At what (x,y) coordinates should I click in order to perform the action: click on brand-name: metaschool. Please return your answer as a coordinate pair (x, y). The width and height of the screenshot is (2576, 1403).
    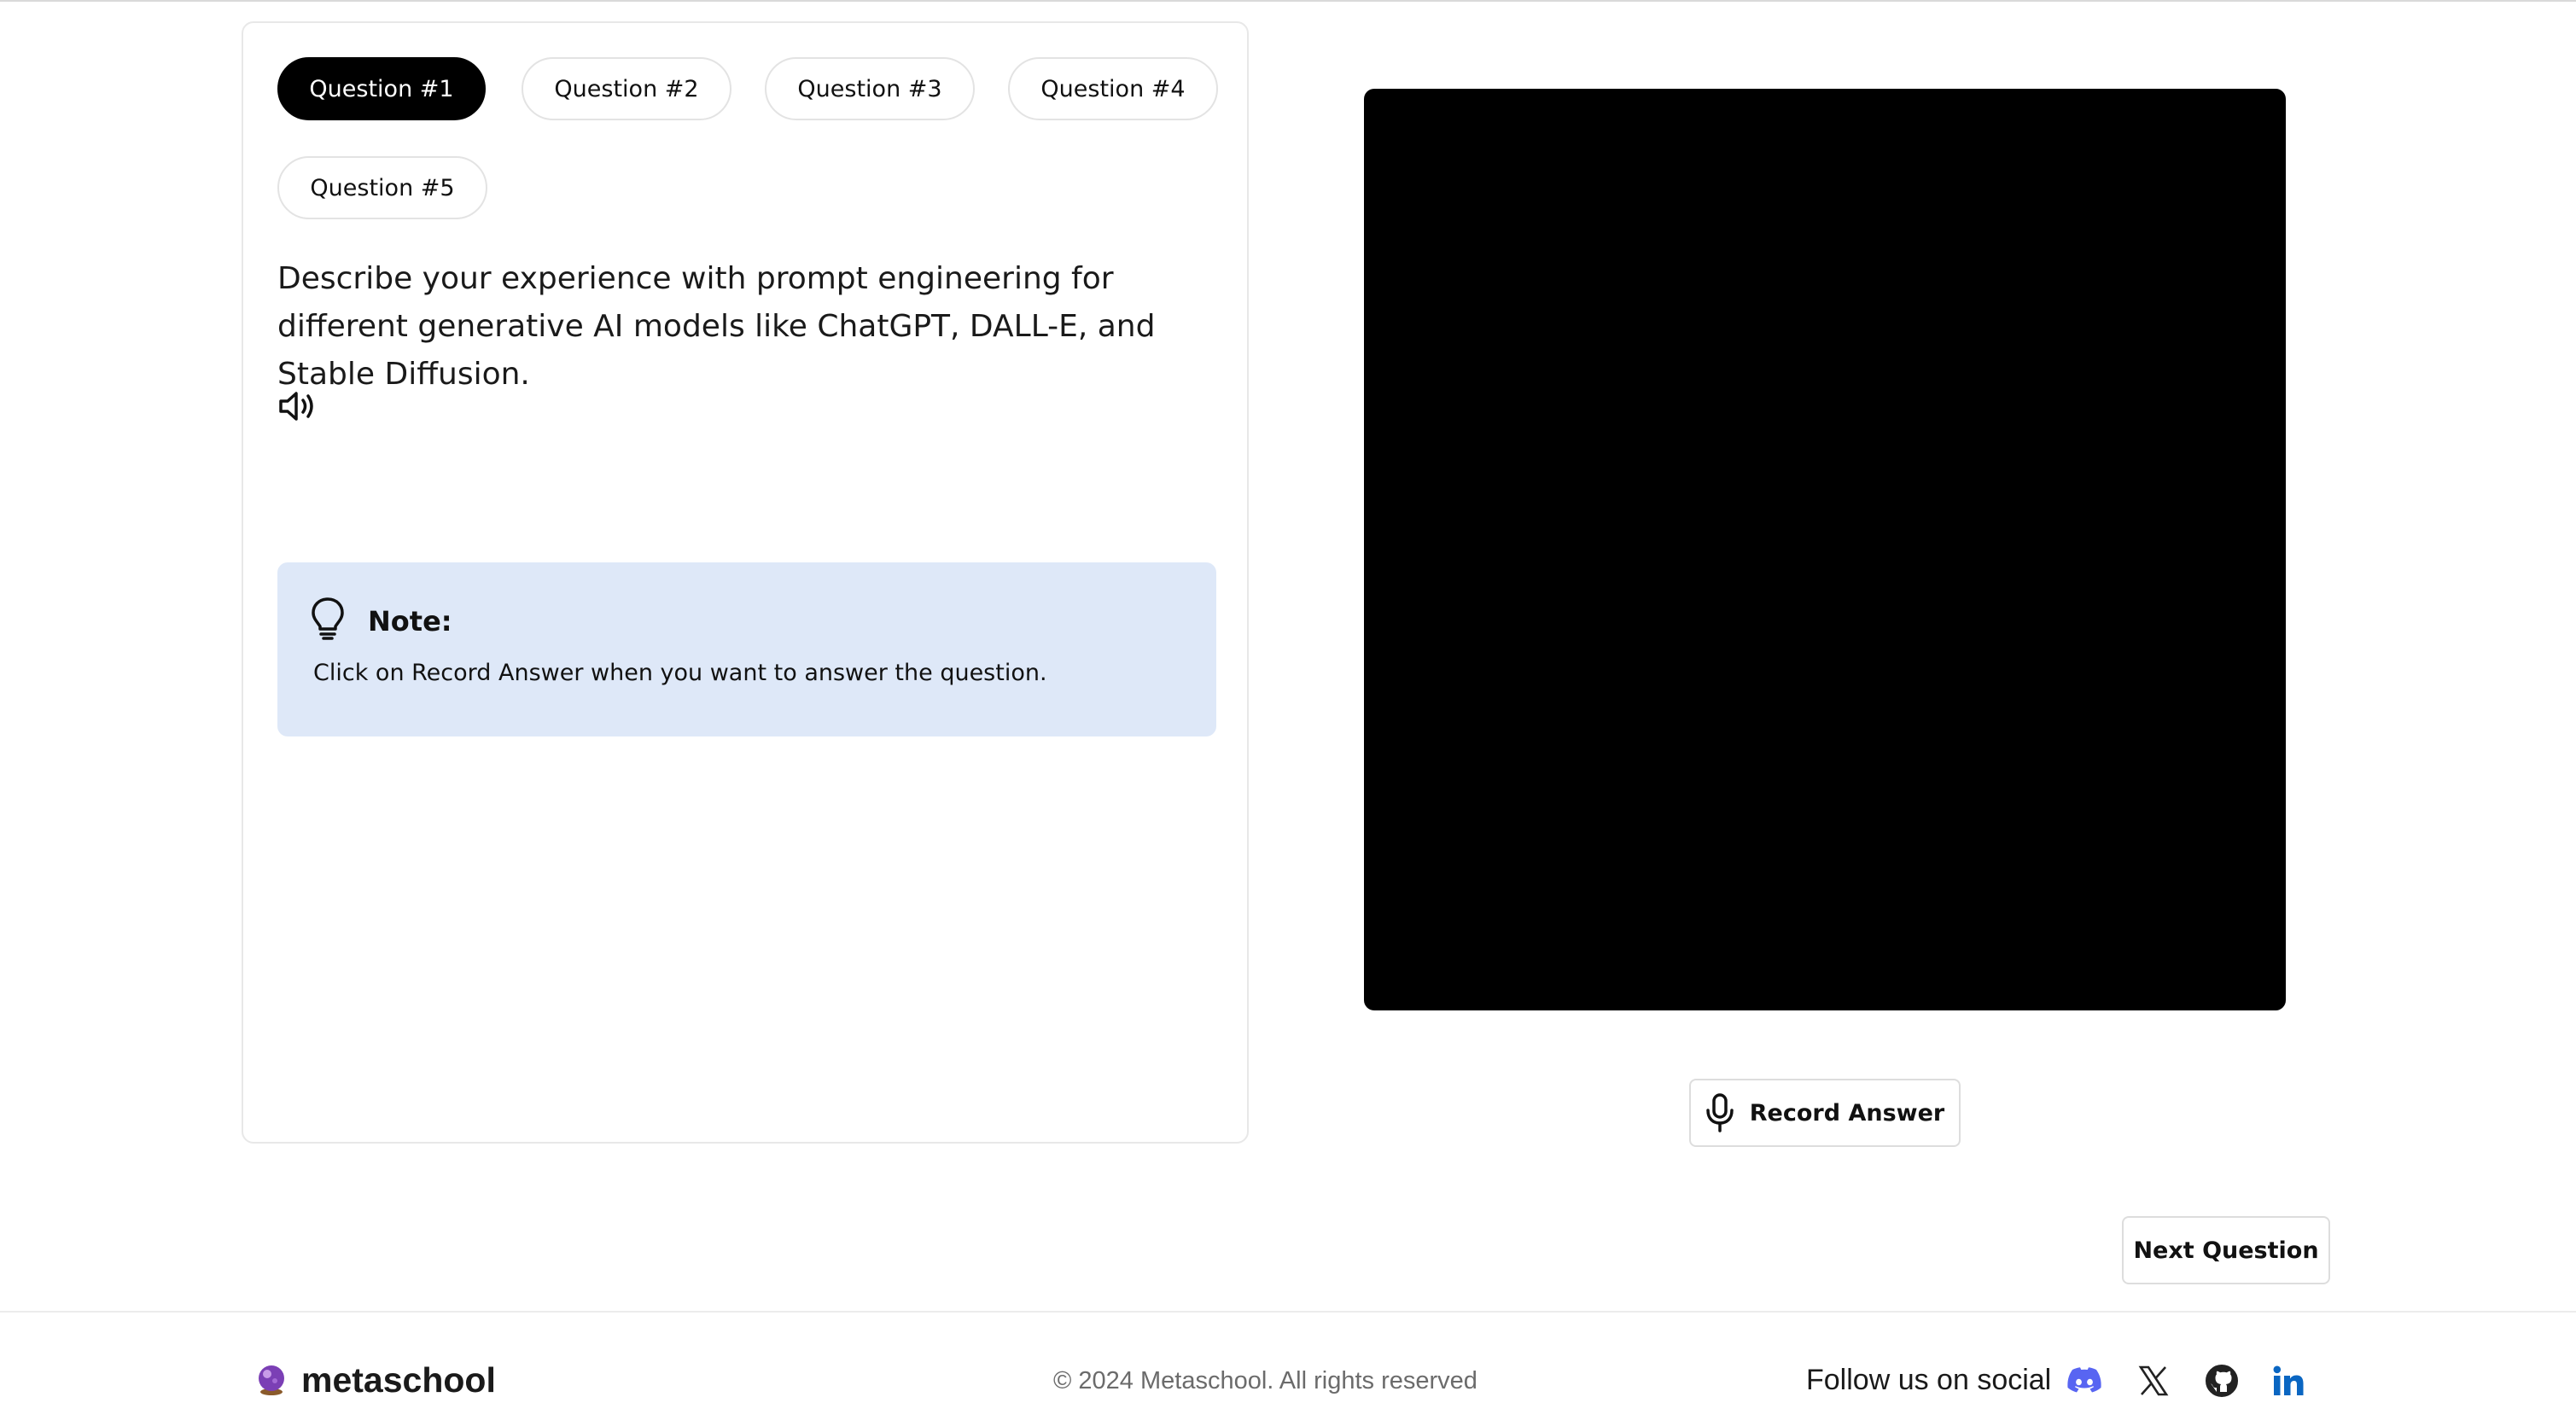
    Looking at the image, I should click on (398, 1380).